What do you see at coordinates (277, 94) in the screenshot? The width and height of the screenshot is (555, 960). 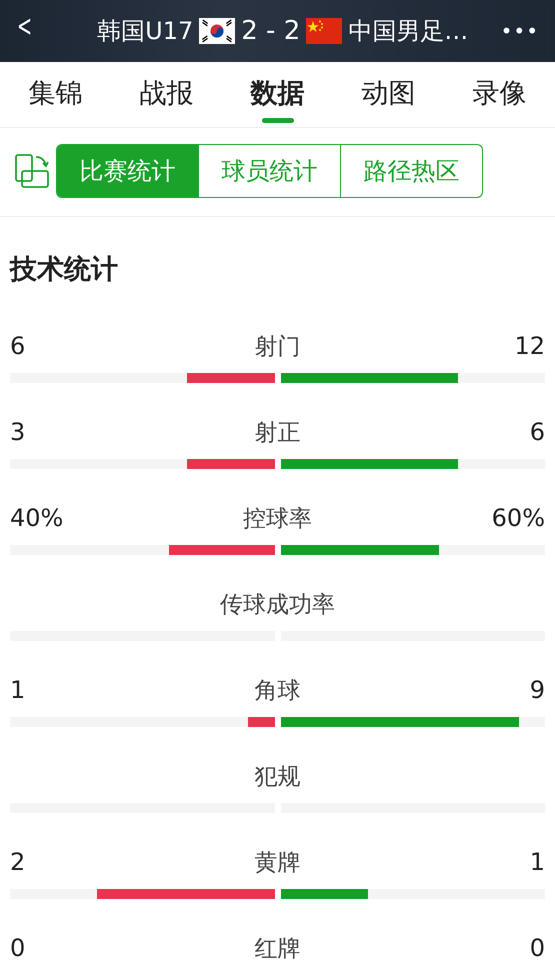 I see `tab: 数据` at bounding box center [277, 94].